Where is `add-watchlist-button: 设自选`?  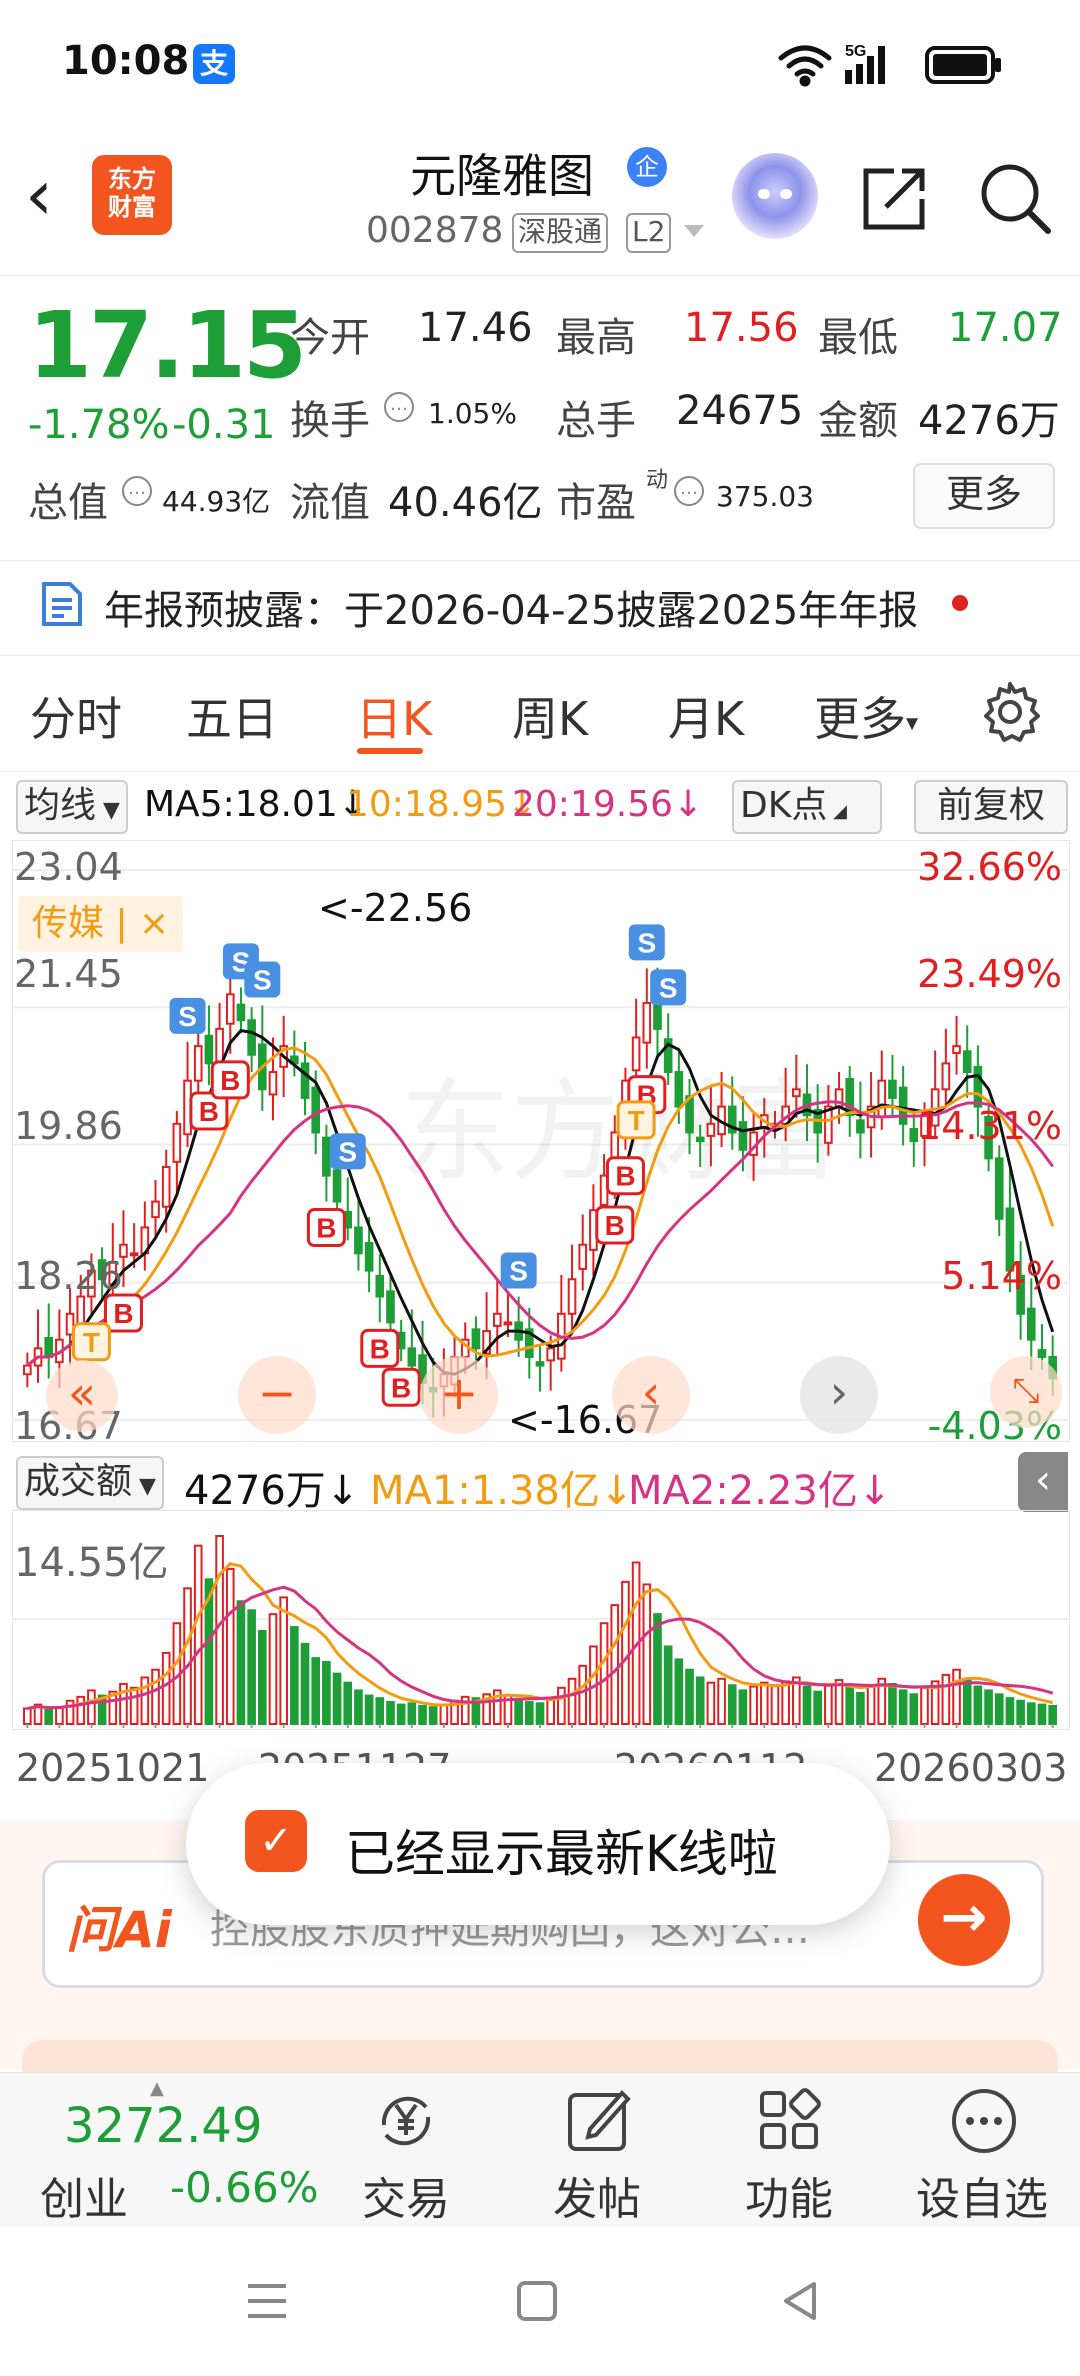 add-watchlist-button: 设自选 is located at coordinates (982, 2195).